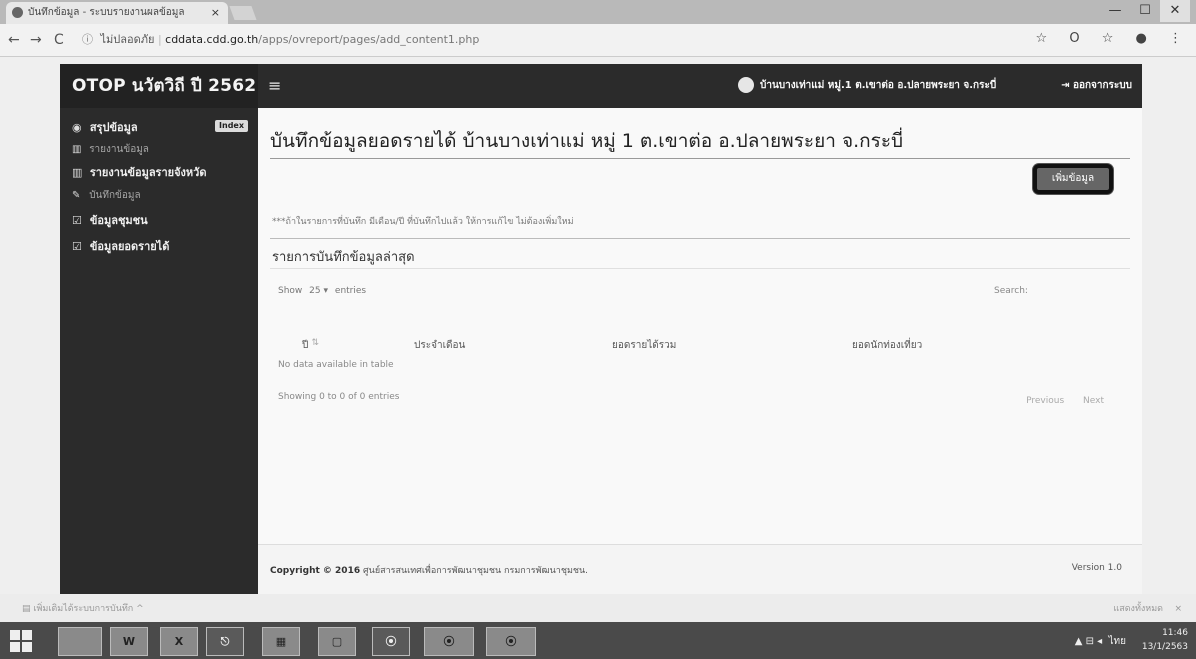  I want to click on extension-icon: ☆, so click(1108, 38).